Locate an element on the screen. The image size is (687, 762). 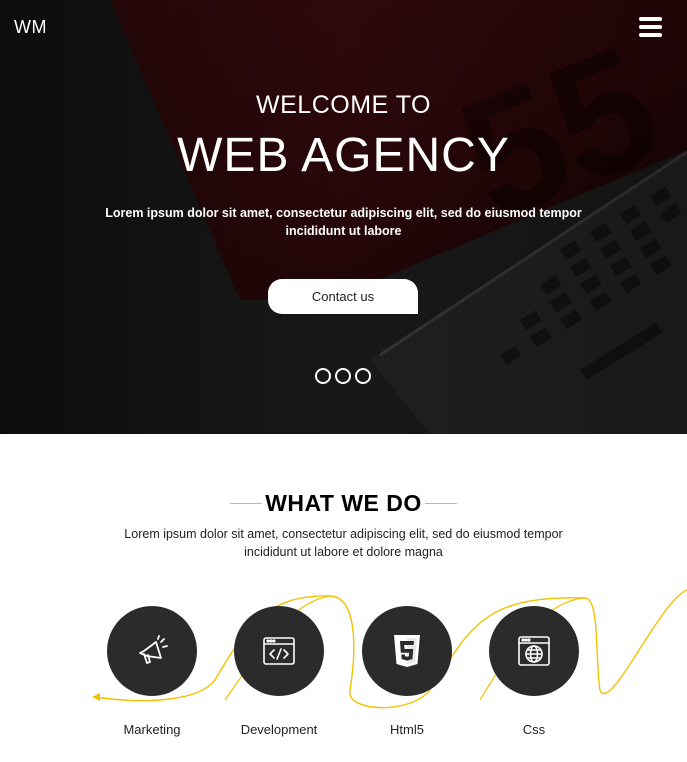
html5-icon is located at coordinates (407, 651).